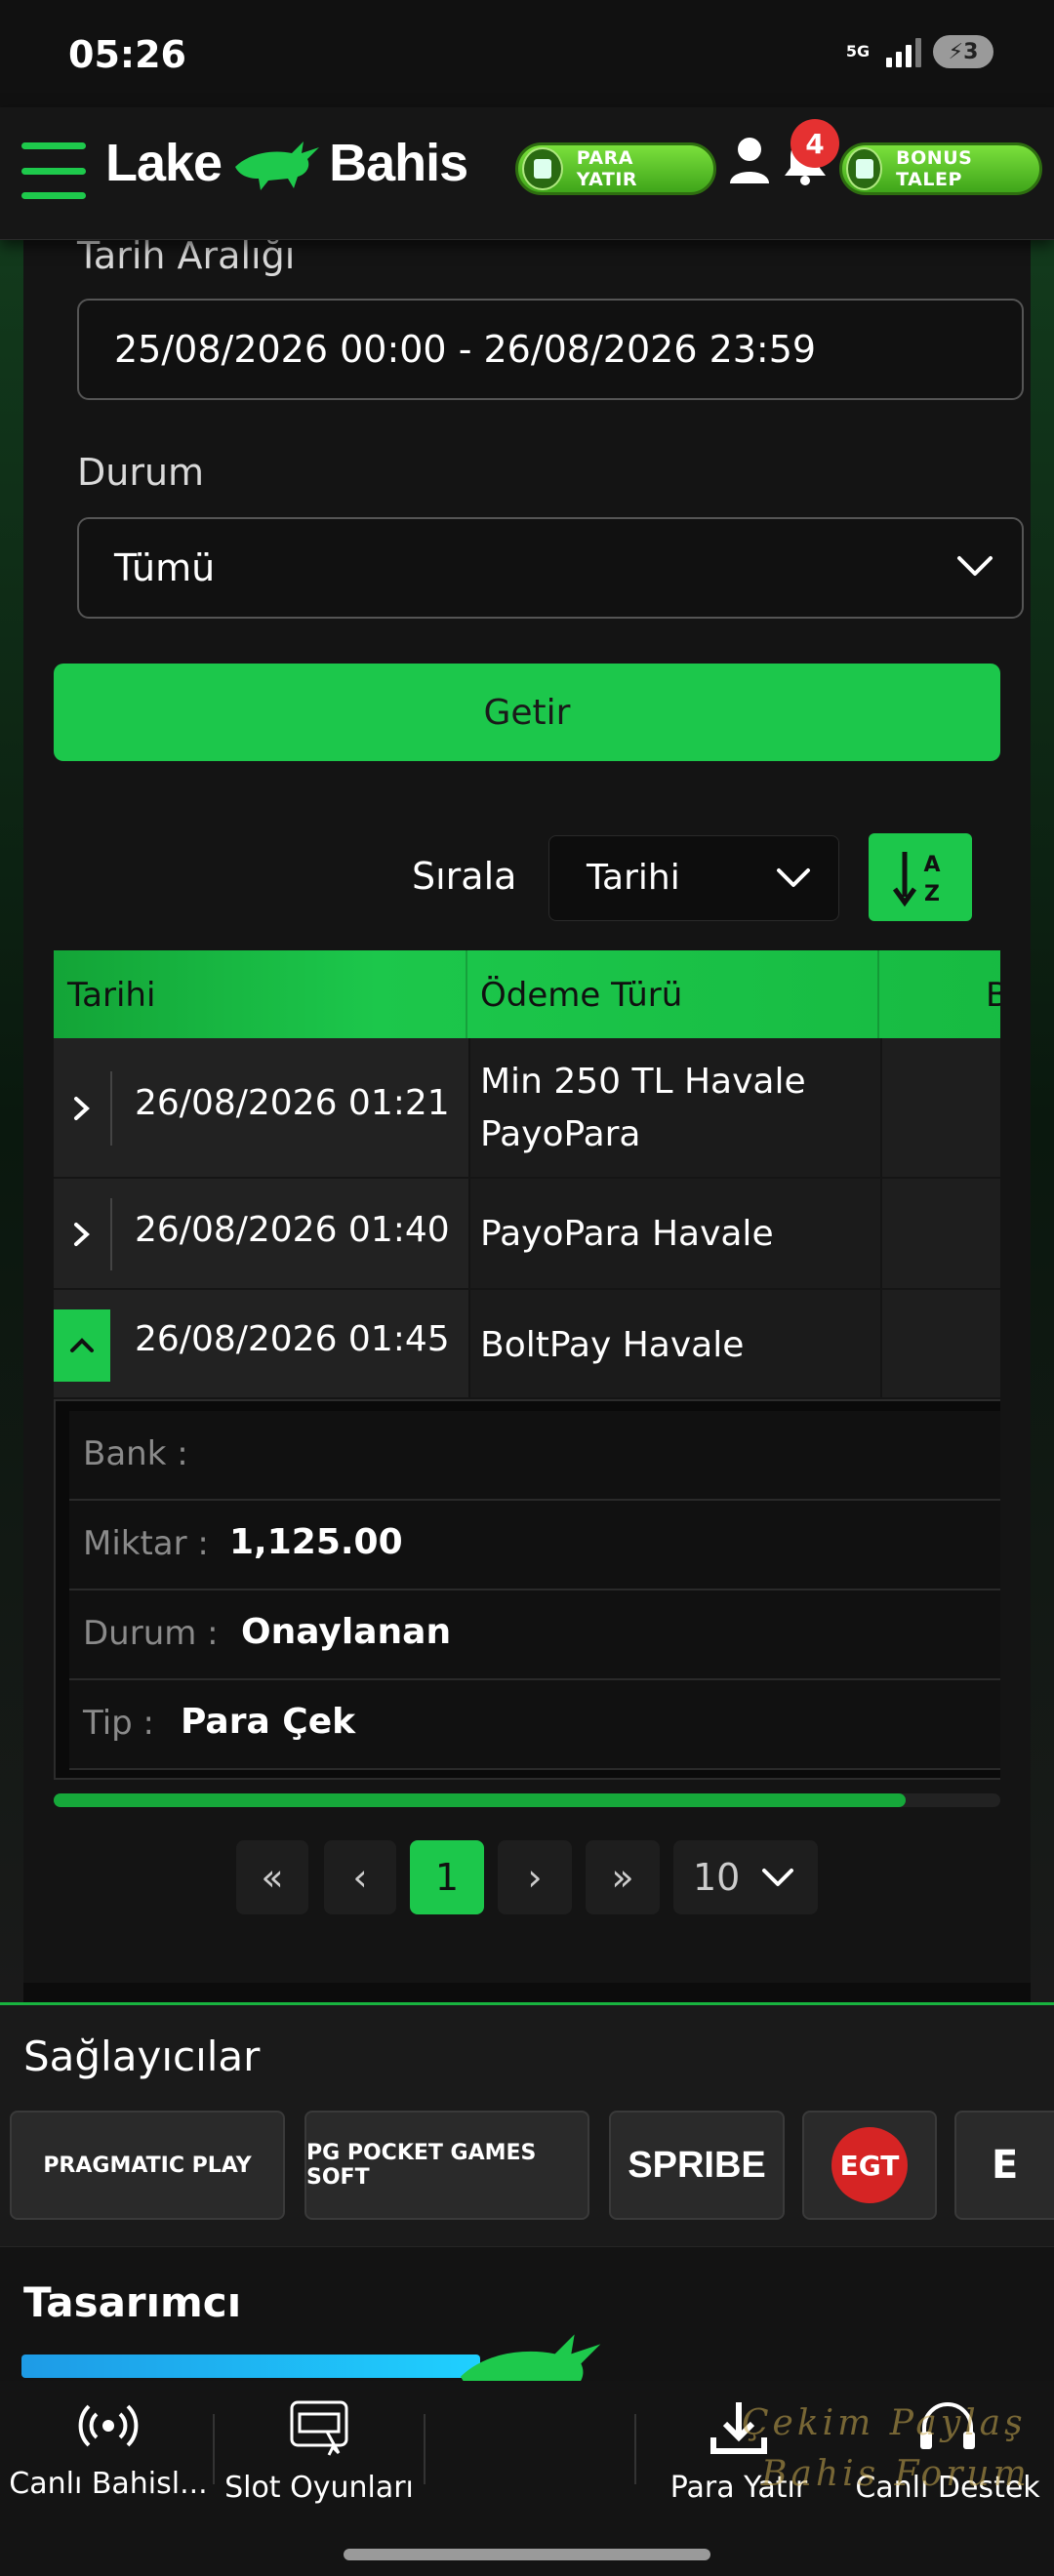  Describe the element at coordinates (971, 51) in the screenshot. I see `battery-level: 3` at that location.